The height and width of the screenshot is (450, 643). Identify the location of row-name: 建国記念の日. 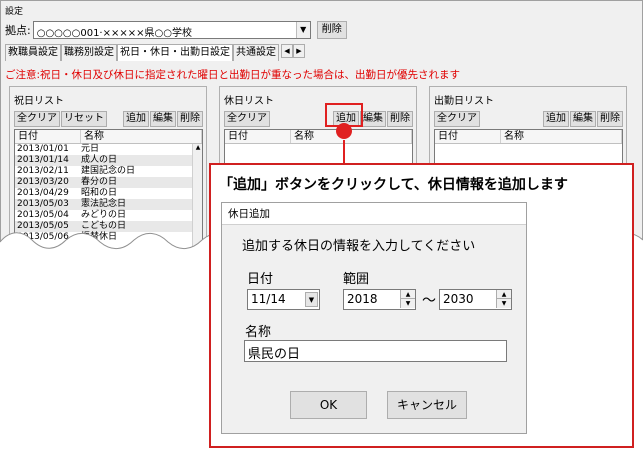
(108, 171).